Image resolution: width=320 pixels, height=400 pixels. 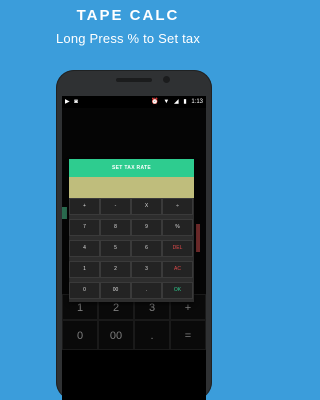 What do you see at coordinates (115, 290) in the screenshot?
I see `key-00: 00` at bounding box center [115, 290].